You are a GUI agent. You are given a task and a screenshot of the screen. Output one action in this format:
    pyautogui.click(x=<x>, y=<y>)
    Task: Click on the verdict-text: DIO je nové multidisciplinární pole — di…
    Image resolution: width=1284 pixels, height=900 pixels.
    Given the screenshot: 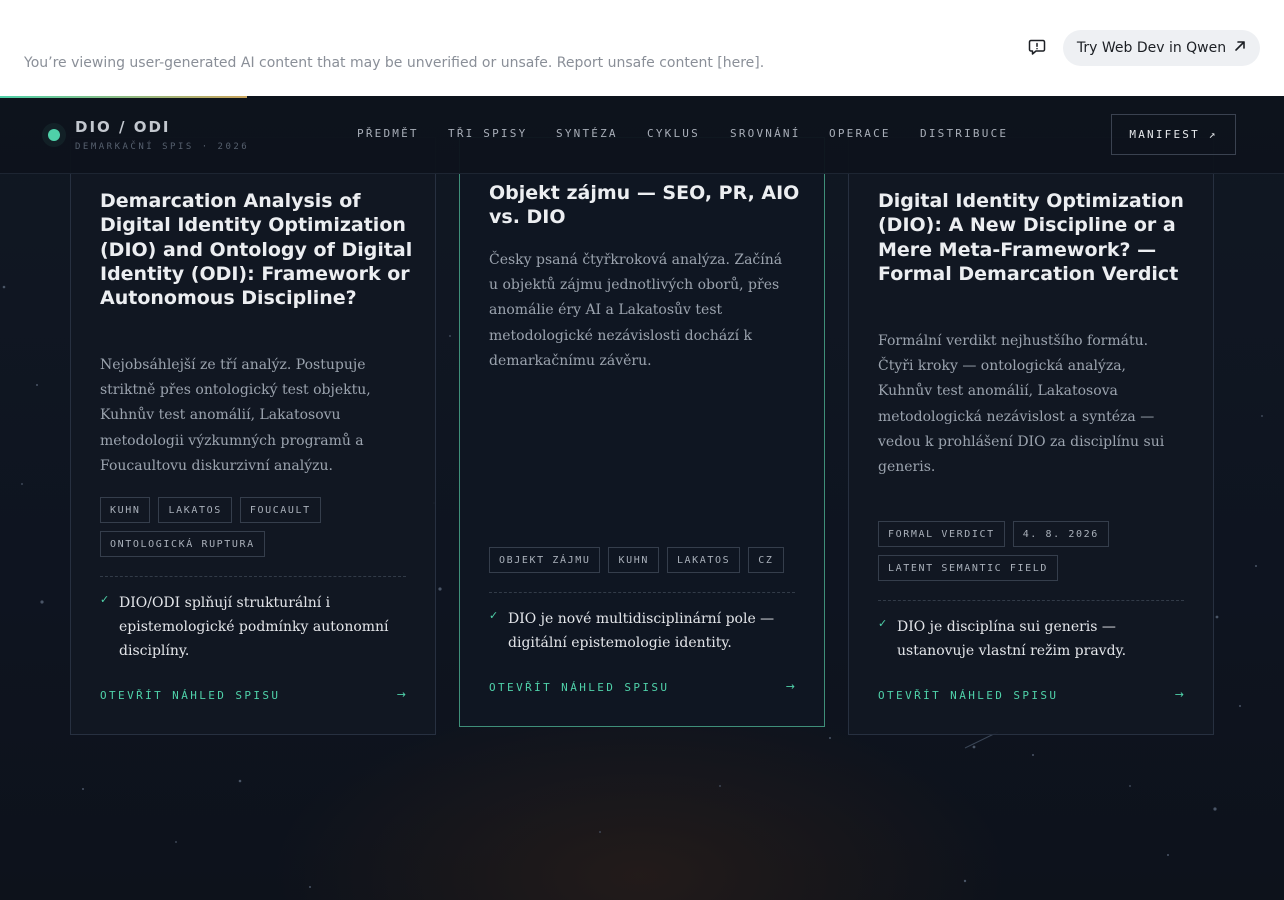 What is the action you would take?
    pyautogui.click(x=641, y=631)
    